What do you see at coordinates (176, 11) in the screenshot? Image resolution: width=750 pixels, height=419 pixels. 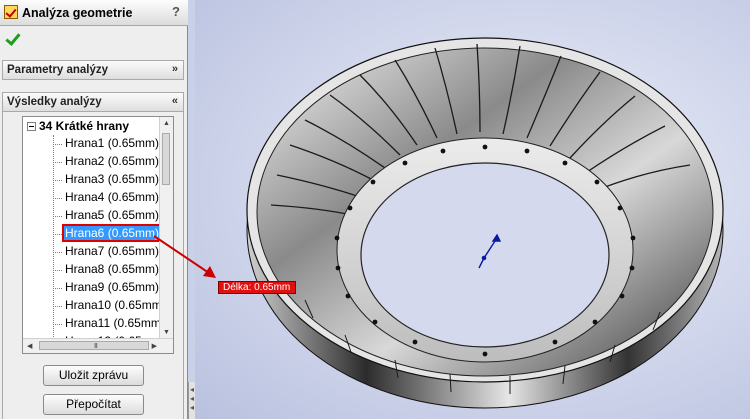 I see `help-icon: ?` at bounding box center [176, 11].